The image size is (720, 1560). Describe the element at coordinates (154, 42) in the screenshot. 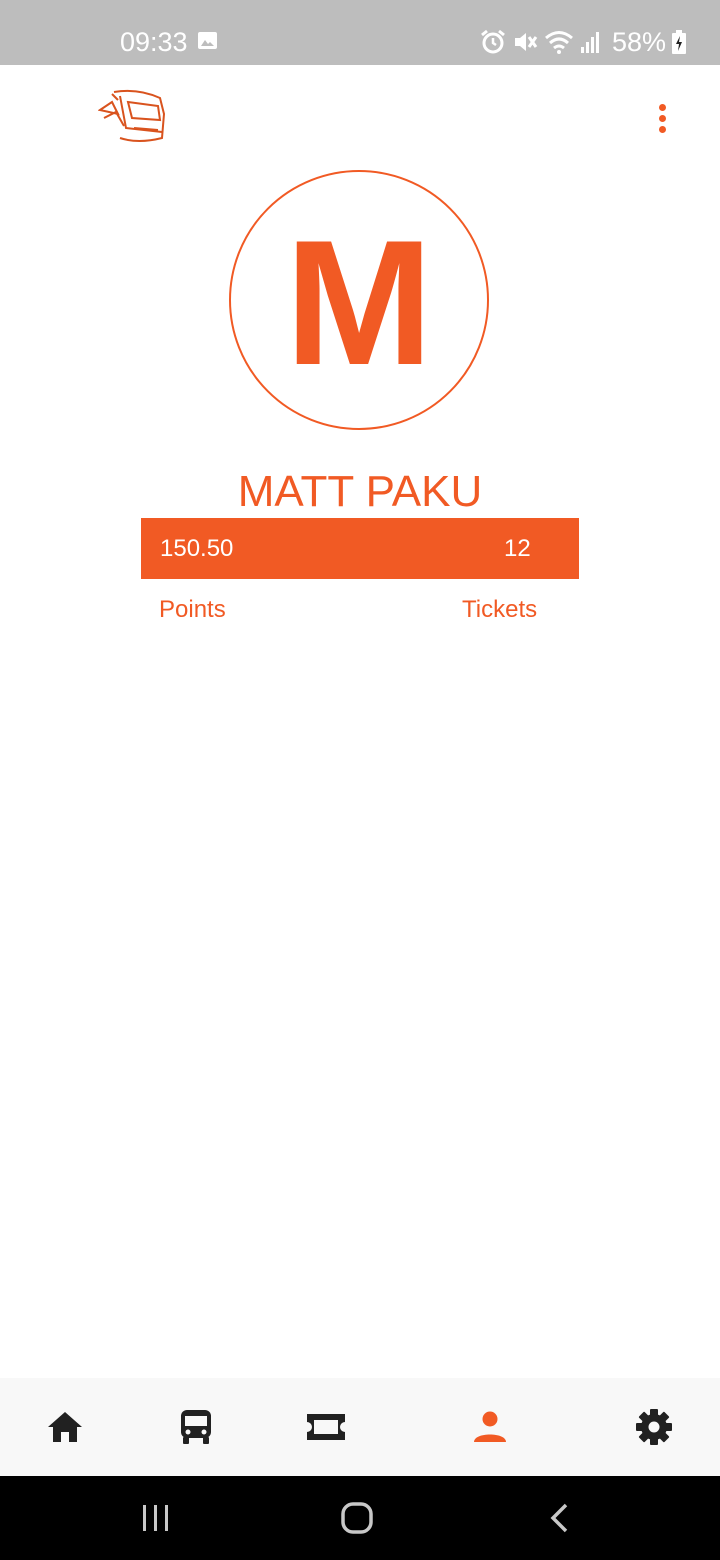

I see `status-time: 09:33` at that location.